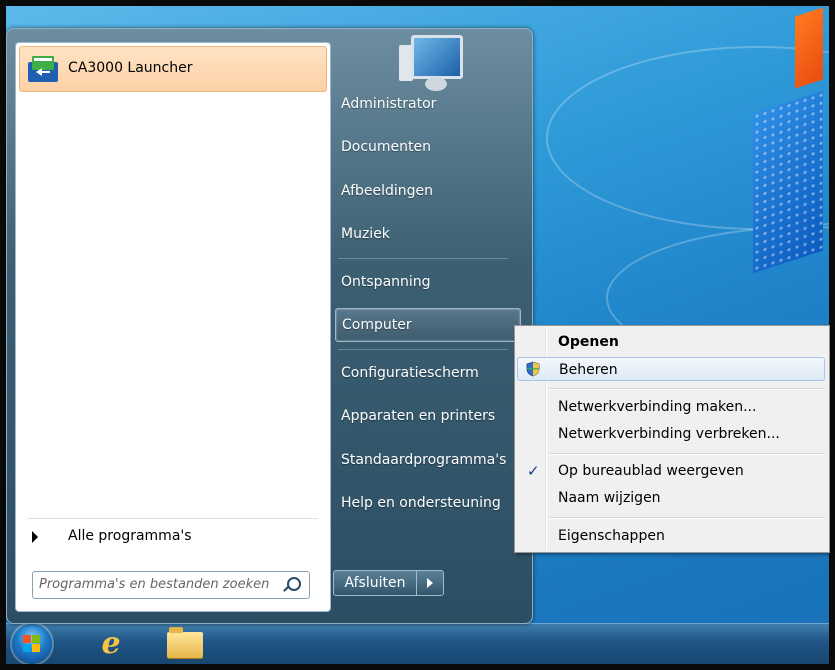 The width and height of the screenshot is (835, 670). What do you see at coordinates (609, 498) in the screenshot?
I see `ctx-item-label: Naam wijzigen` at bounding box center [609, 498].